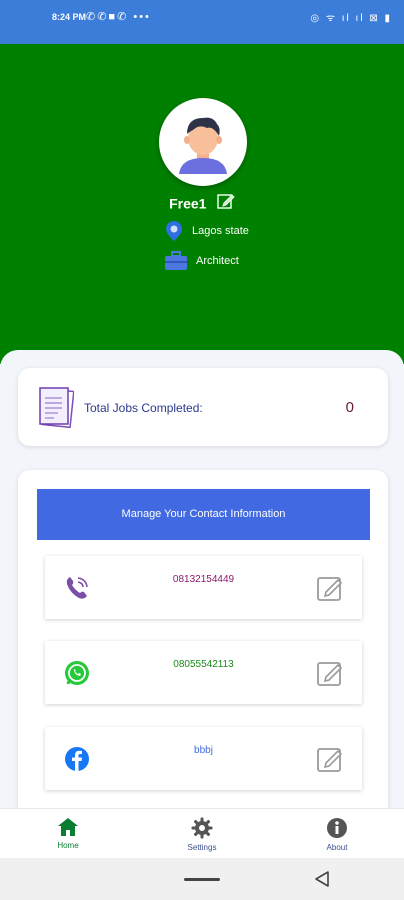 This screenshot has height=900, width=404. I want to click on status-time: 8:24 PM, so click(69, 17).